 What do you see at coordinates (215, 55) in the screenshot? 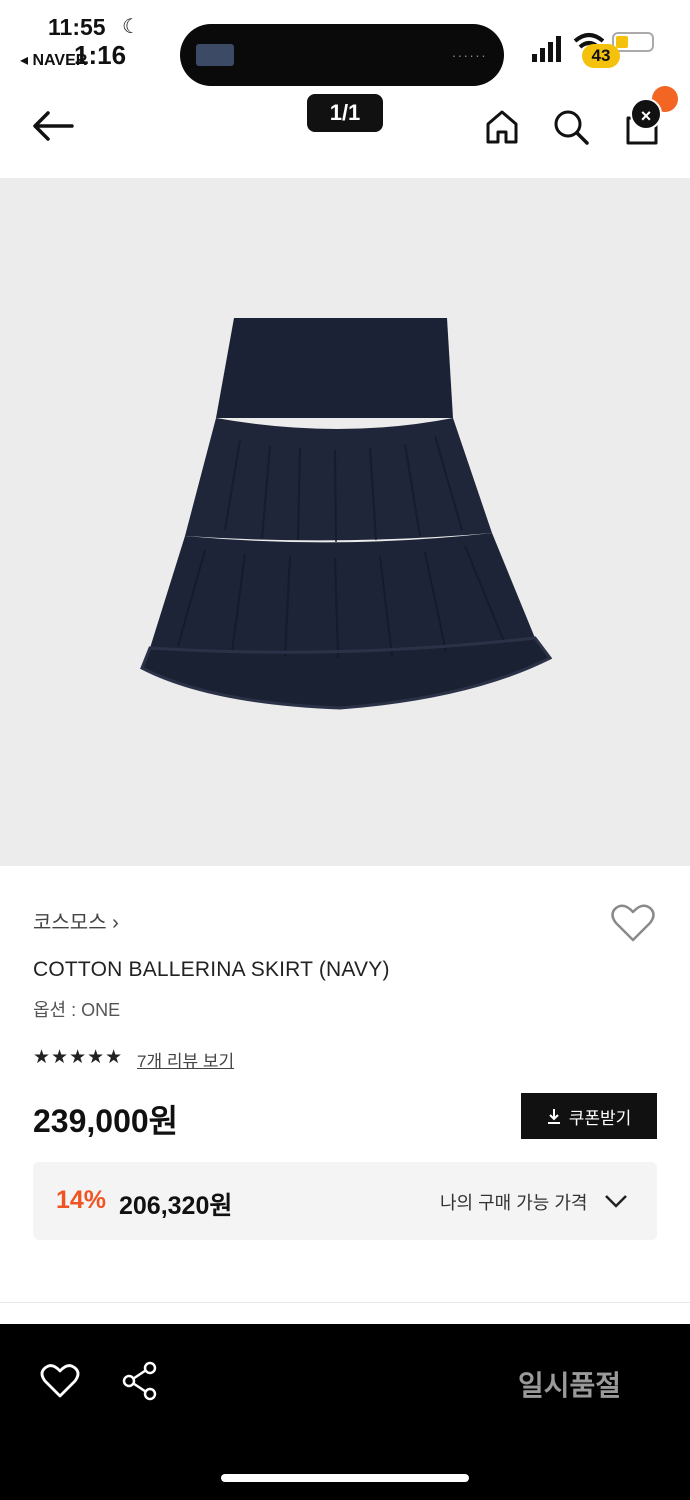
I see `media-thumbnail-icon` at bounding box center [215, 55].